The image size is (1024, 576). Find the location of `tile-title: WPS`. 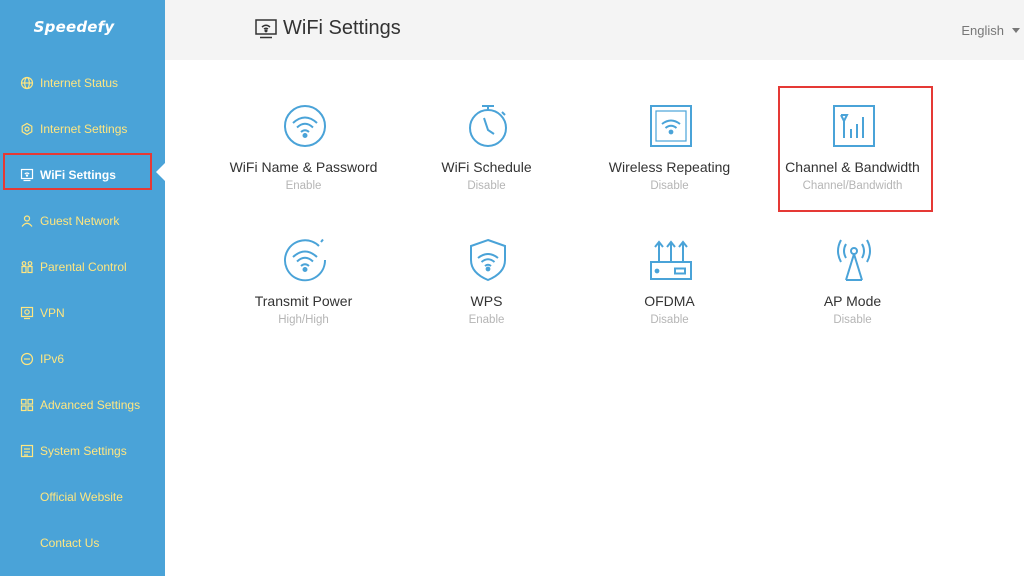

tile-title: WPS is located at coordinates (486, 301).